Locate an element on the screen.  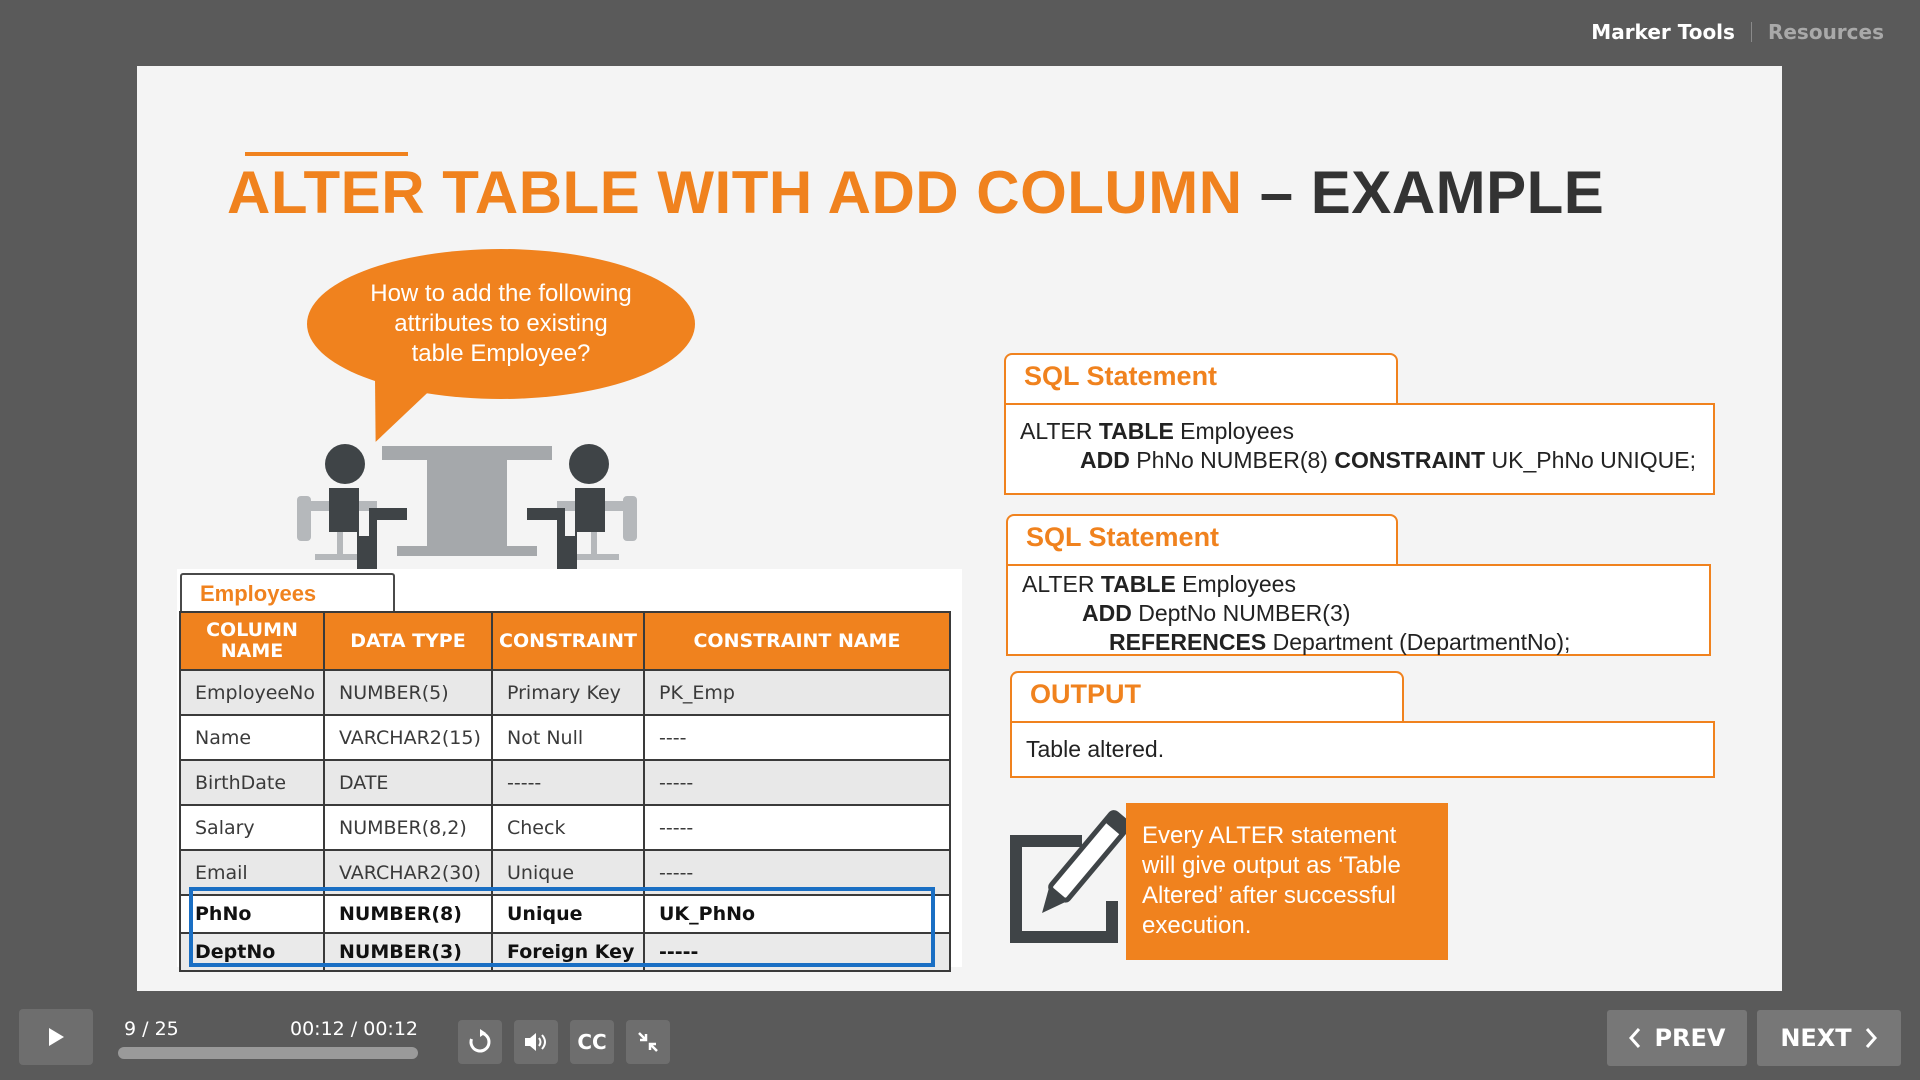
table-row: EmployeeNo NUMBER(5) Primary Key PK_Emp is located at coordinates (565, 692).